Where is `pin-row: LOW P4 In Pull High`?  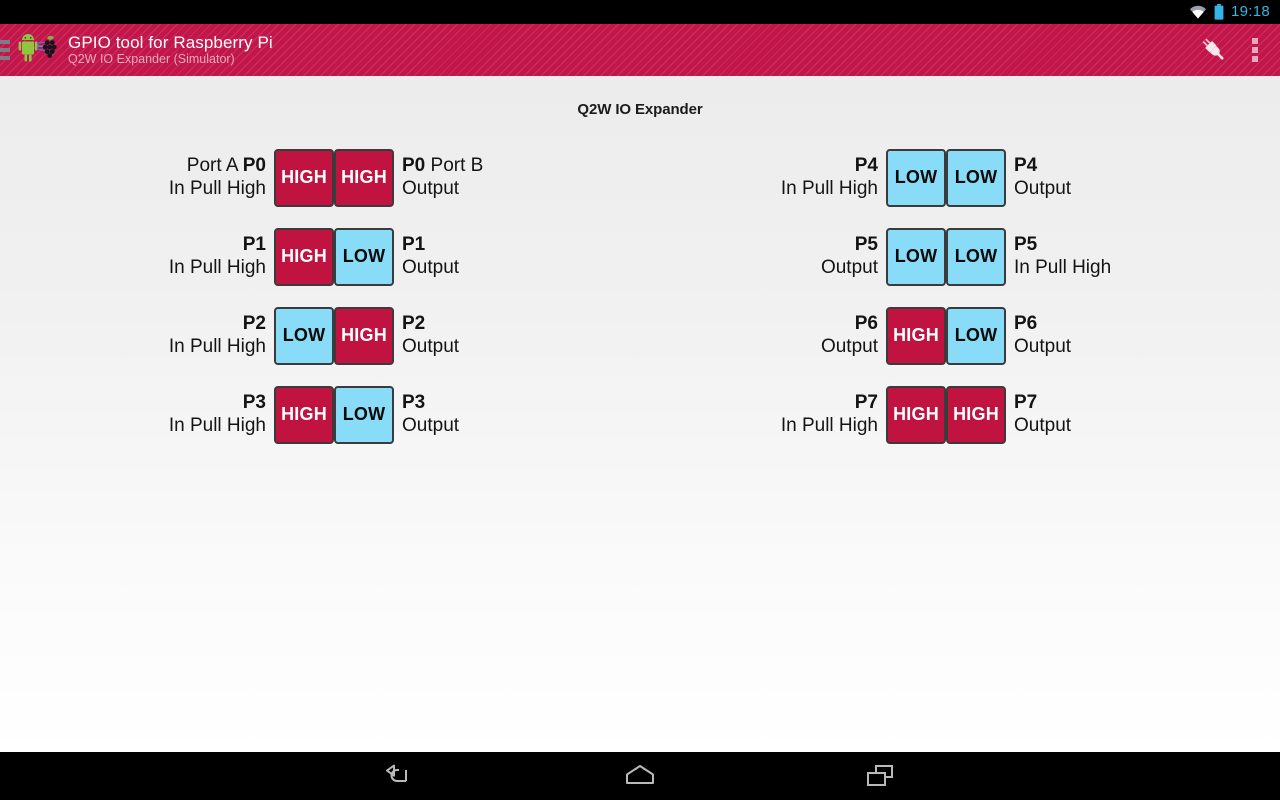
pin-row: LOW P4 In Pull High is located at coordinates (793, 177).